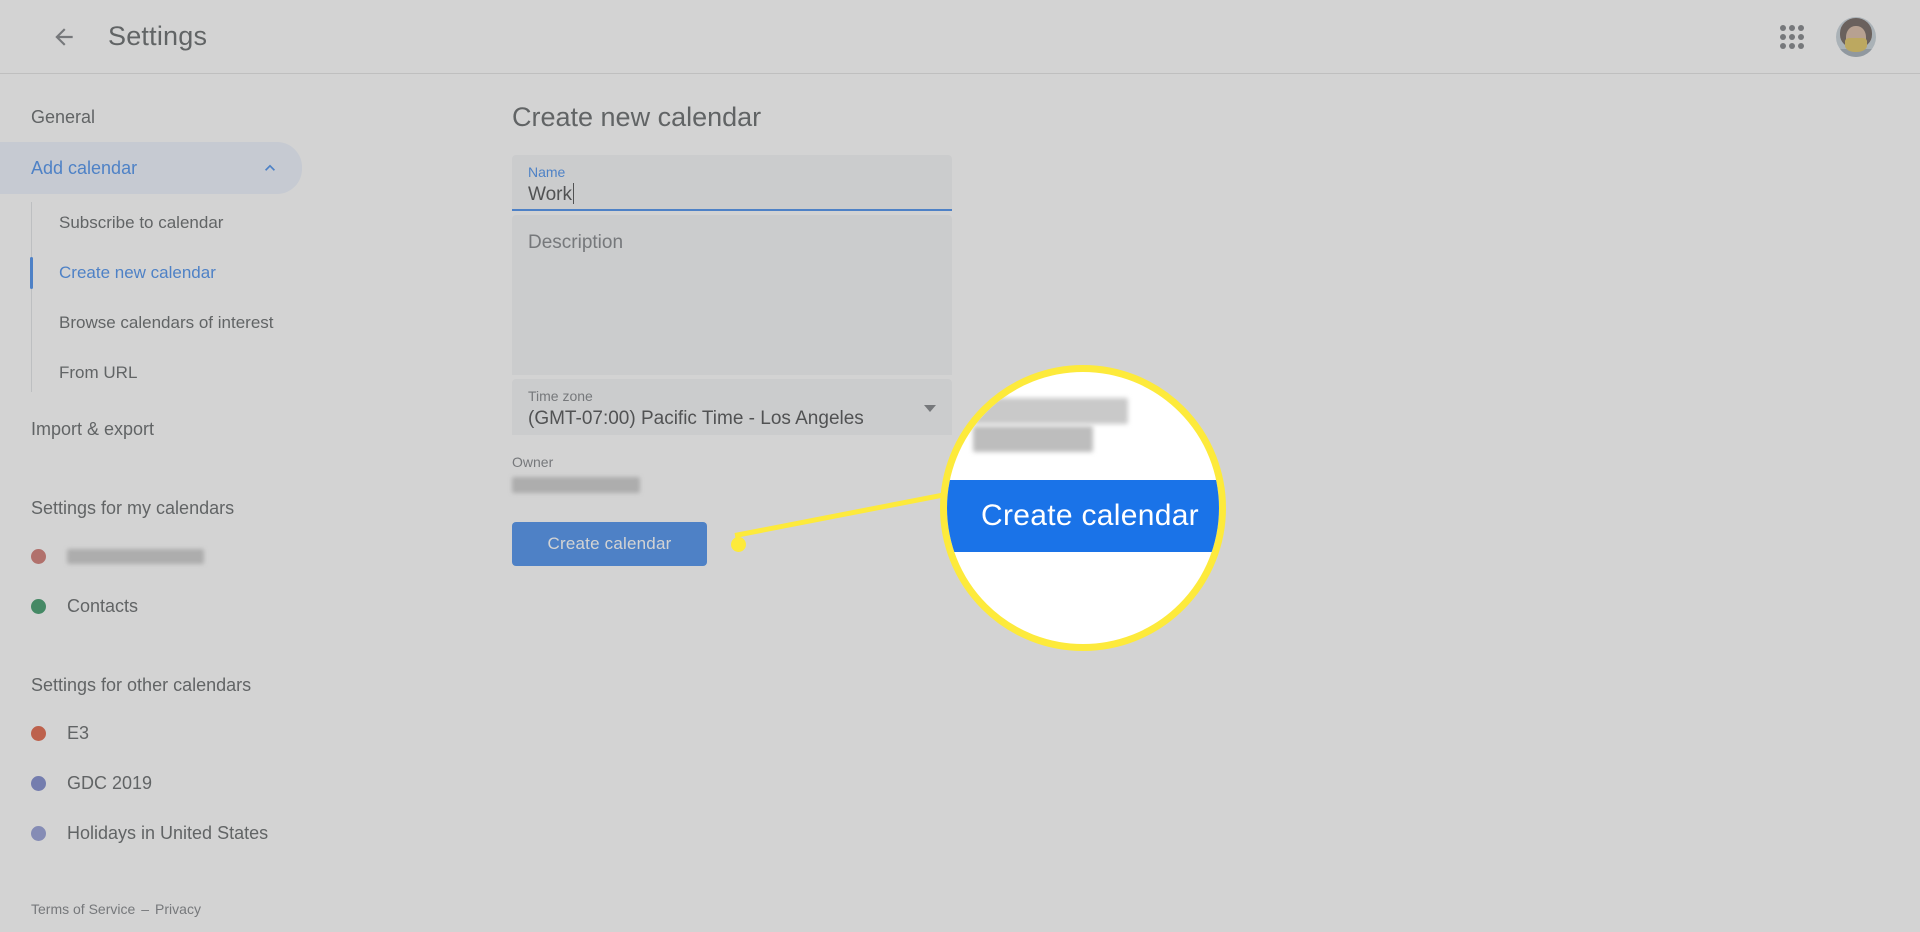  Describe the element at coordinates (696, 418) in the screenshot. I see `timezone-field-value: (GMT-07:00) Pacific Time - Los Angeles` at that location.